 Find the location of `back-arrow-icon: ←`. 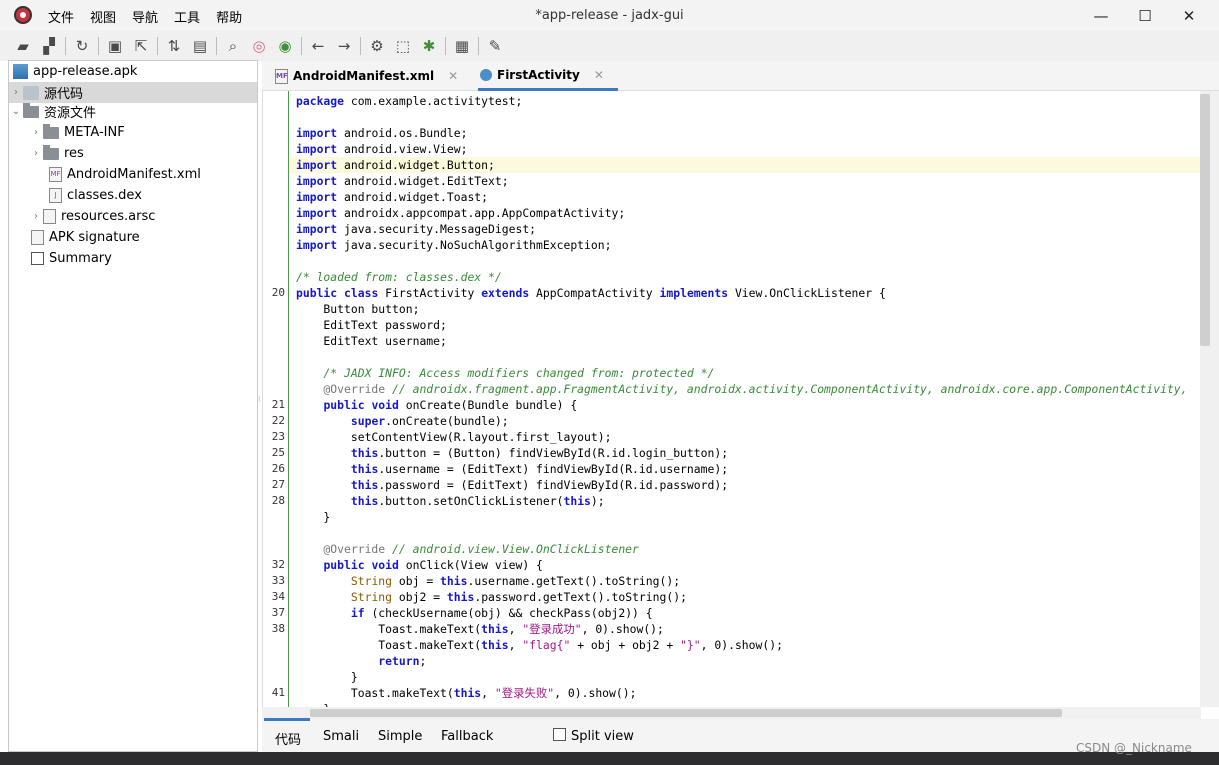

back-arrow-icon: ← is located at coordinates (318, 46).